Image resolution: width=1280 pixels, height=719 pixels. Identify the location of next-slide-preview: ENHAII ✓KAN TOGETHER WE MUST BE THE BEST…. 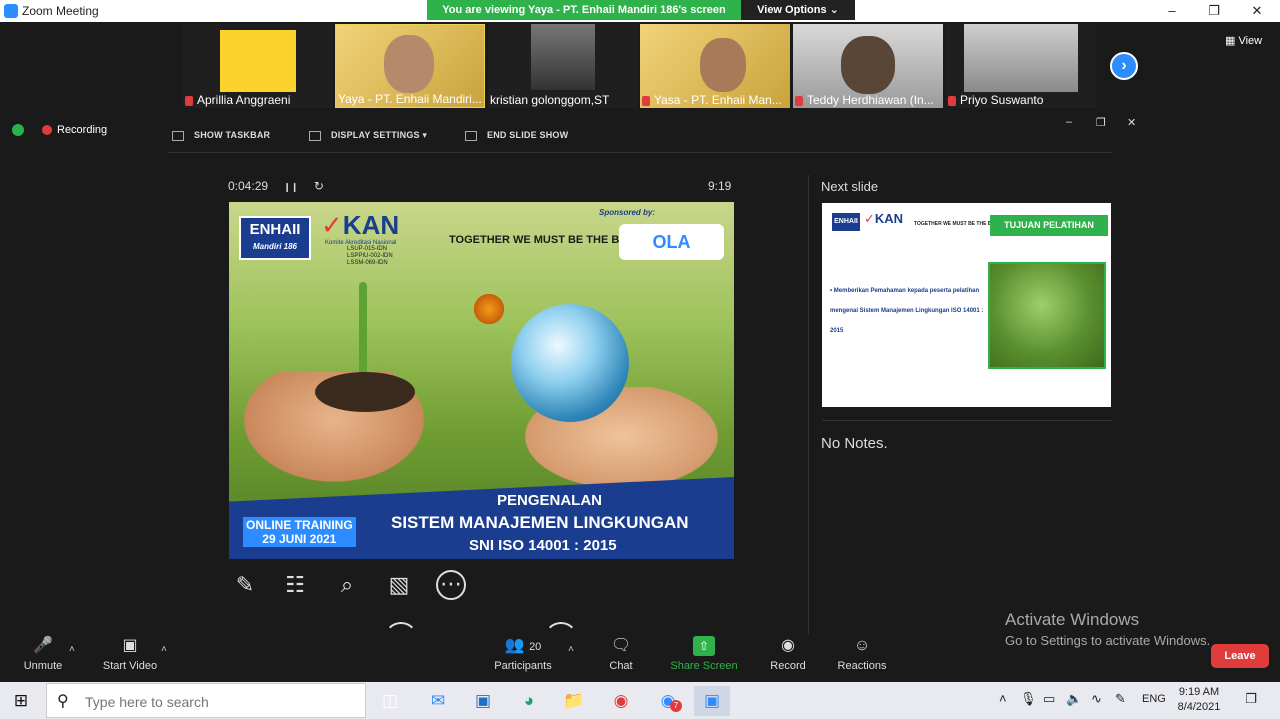
(966, 305).